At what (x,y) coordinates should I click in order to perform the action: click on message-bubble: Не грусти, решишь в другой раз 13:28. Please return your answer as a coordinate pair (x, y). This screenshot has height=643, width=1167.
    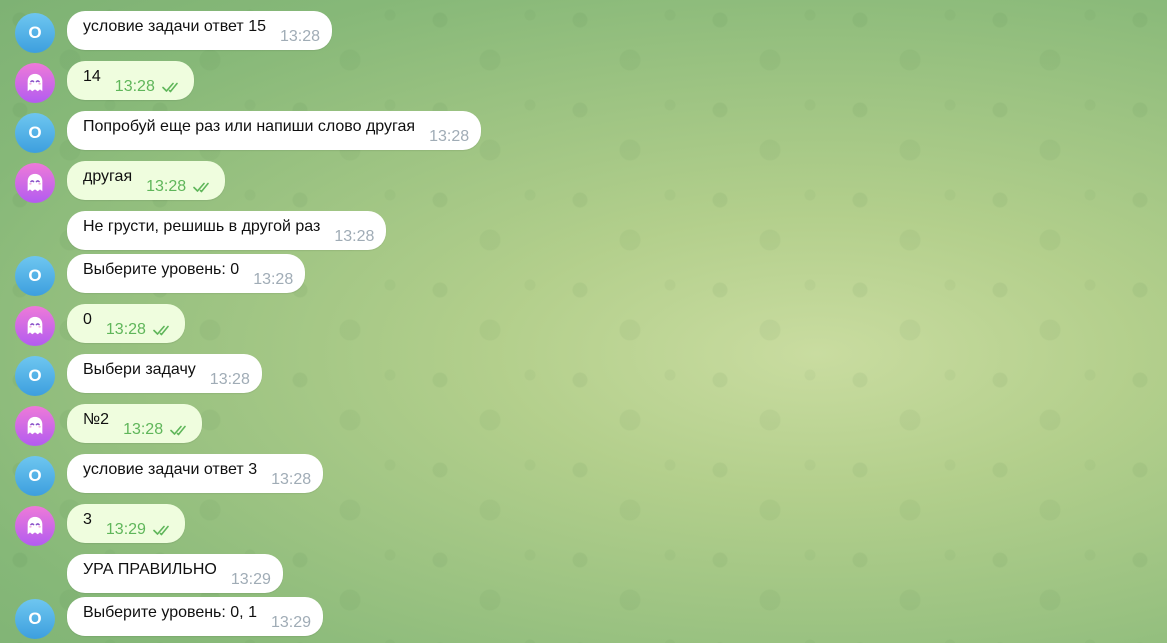
    Looking at the image, I should click on (227, 230).